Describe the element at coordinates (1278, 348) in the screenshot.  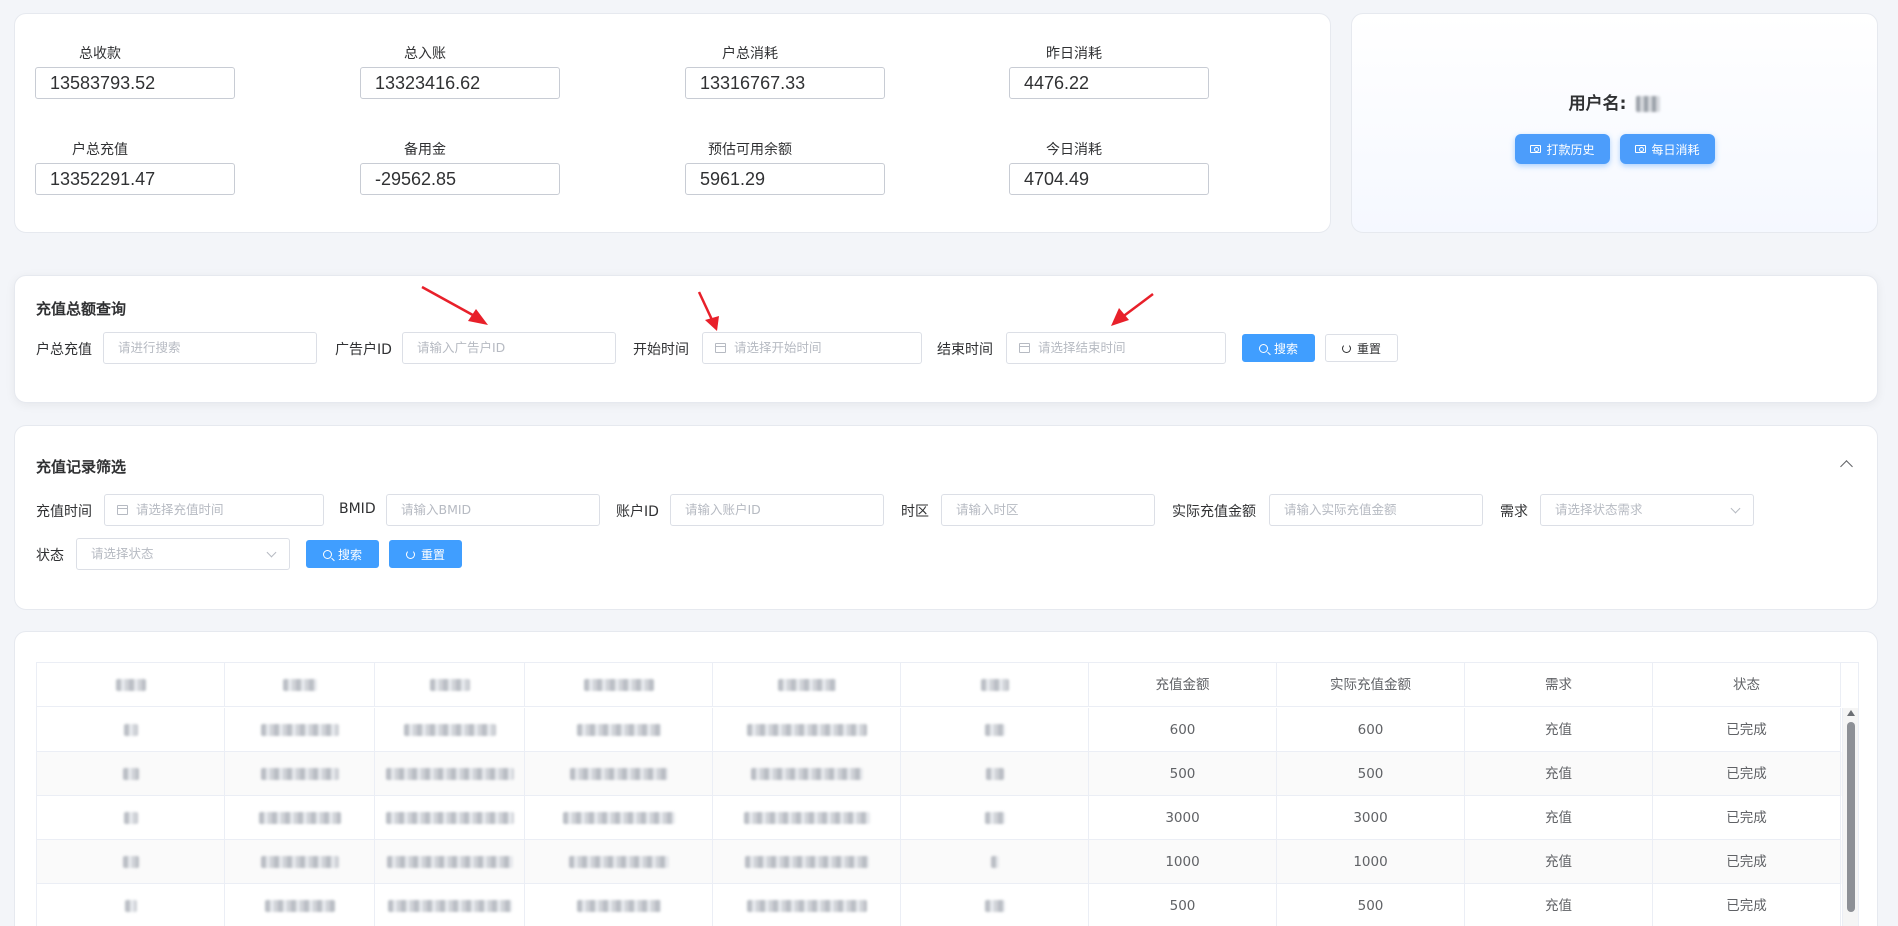
I see `query-search-button: 搜索` at that location.